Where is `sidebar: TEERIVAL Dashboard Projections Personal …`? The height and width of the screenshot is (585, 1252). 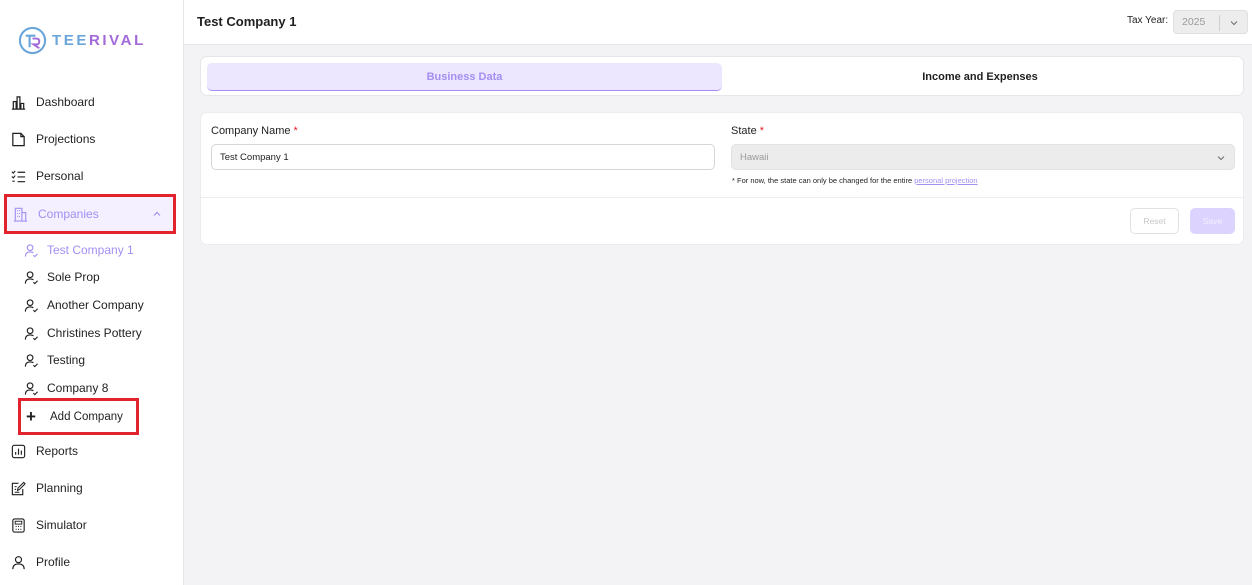 sidebar: TEERIVAL Dashboard Projections Personal … is located at coordinates (92, 292).